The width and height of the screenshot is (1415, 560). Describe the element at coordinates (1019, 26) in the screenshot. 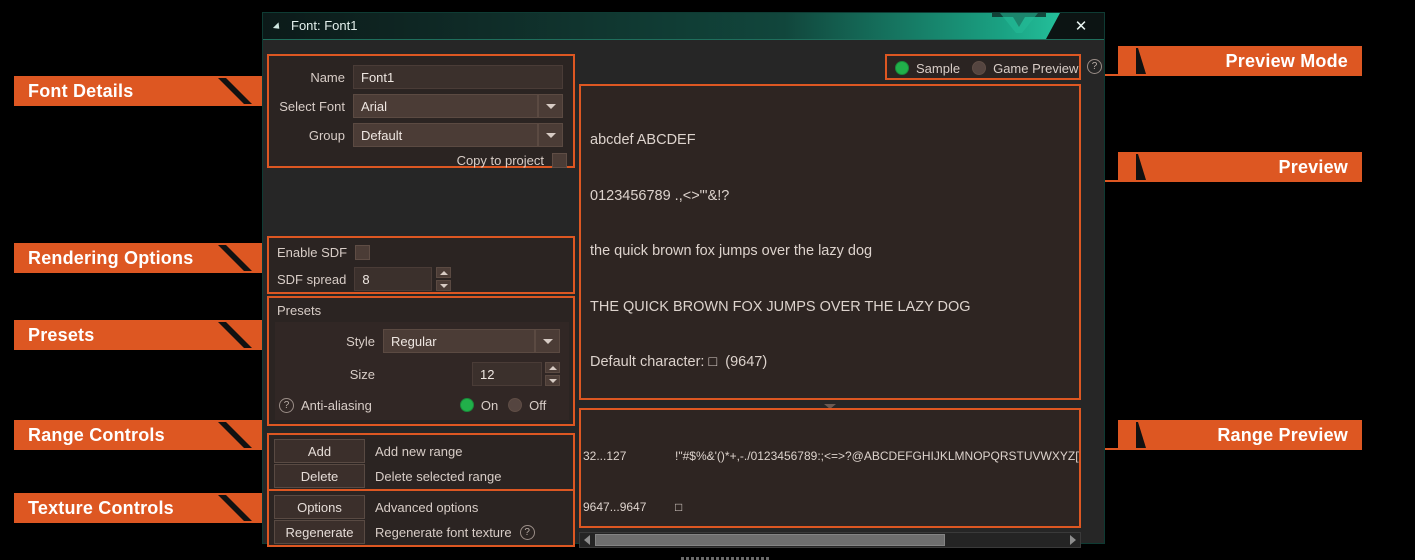

I see `titlebar-chevron-icon` at that location.